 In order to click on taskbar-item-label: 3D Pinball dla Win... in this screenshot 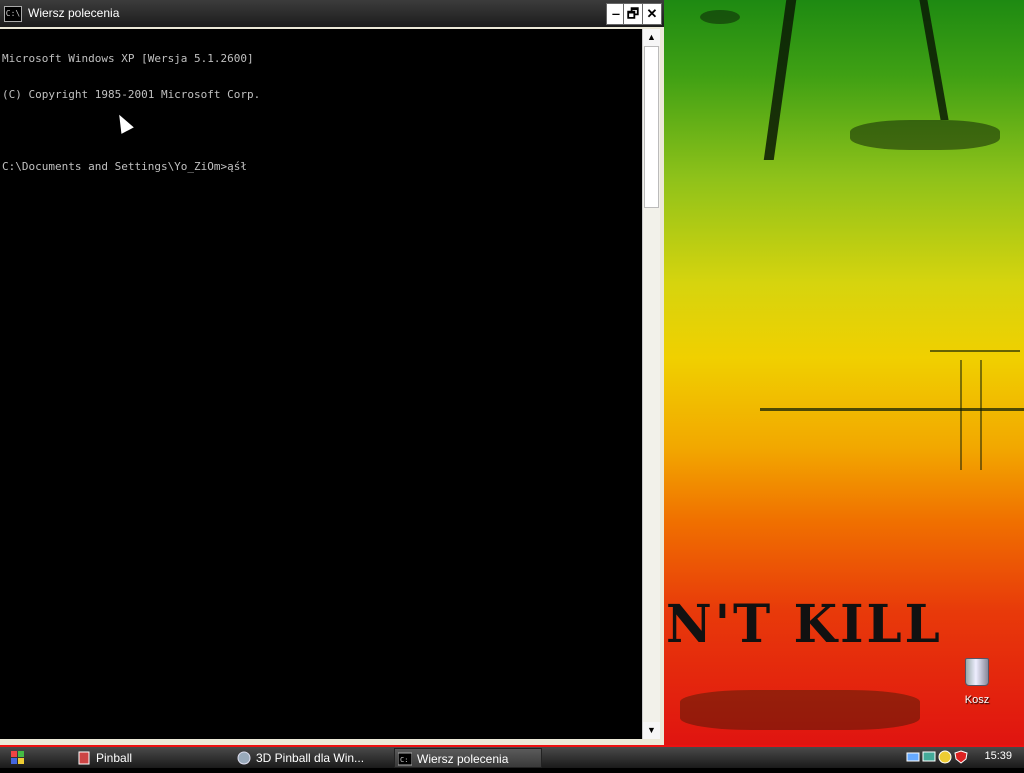, I will do `click(310, 758)`.